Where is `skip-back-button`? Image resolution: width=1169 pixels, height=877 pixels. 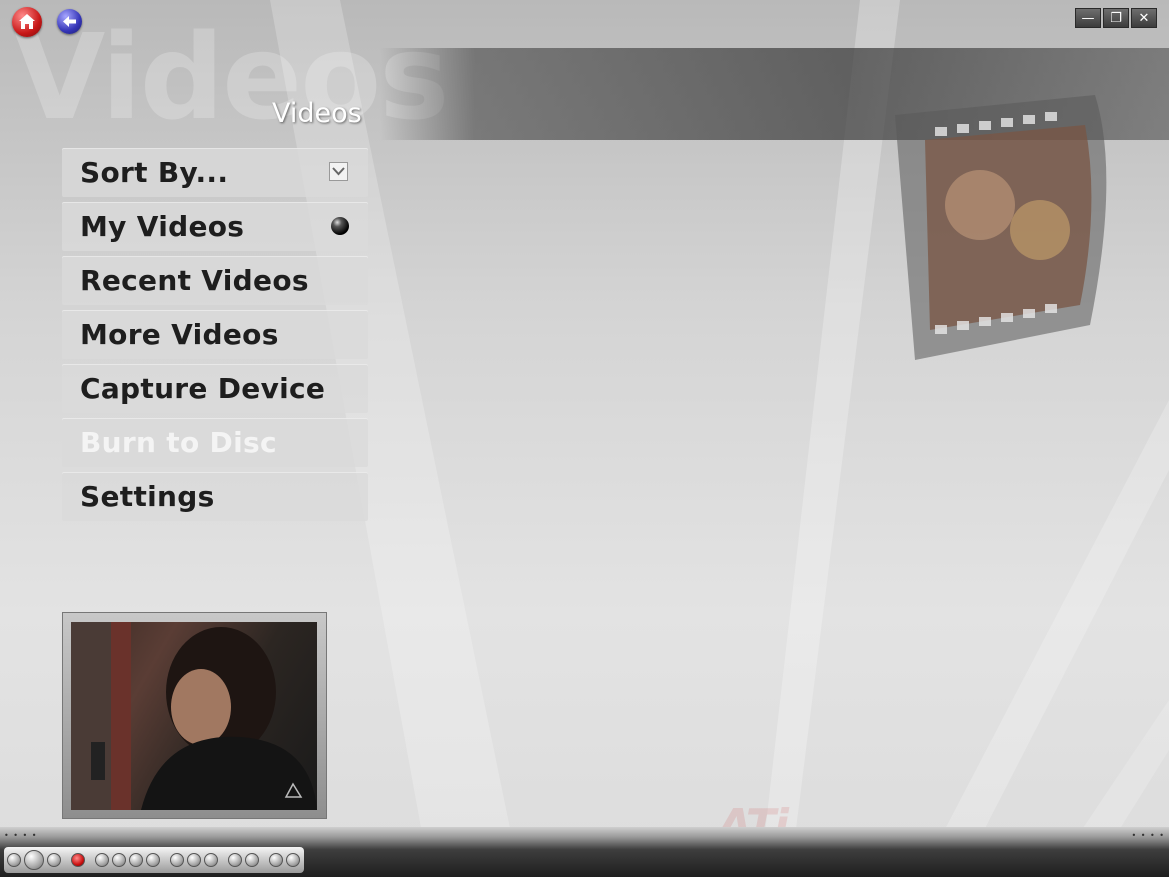 skip-back-button is located at coordinates (136, 860).